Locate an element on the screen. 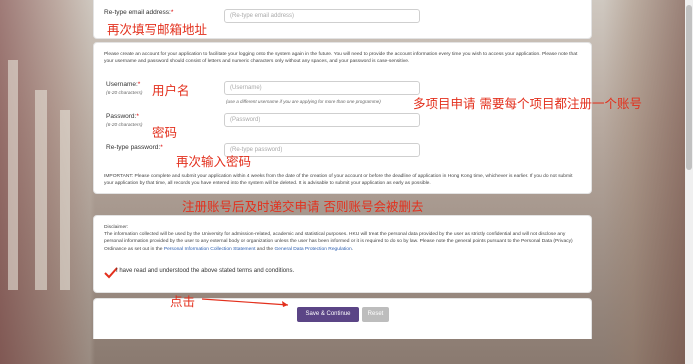 The width and height of the screenshot is (693, 364). annotation-password: 密码 is located at coordinates (165, 132).